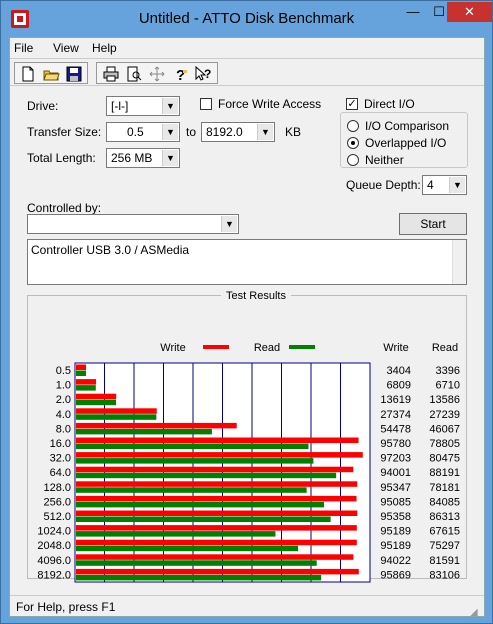  Describe the element at coordinates (395, 517) in the screenshot. I see `write-value: 95358` at that location.